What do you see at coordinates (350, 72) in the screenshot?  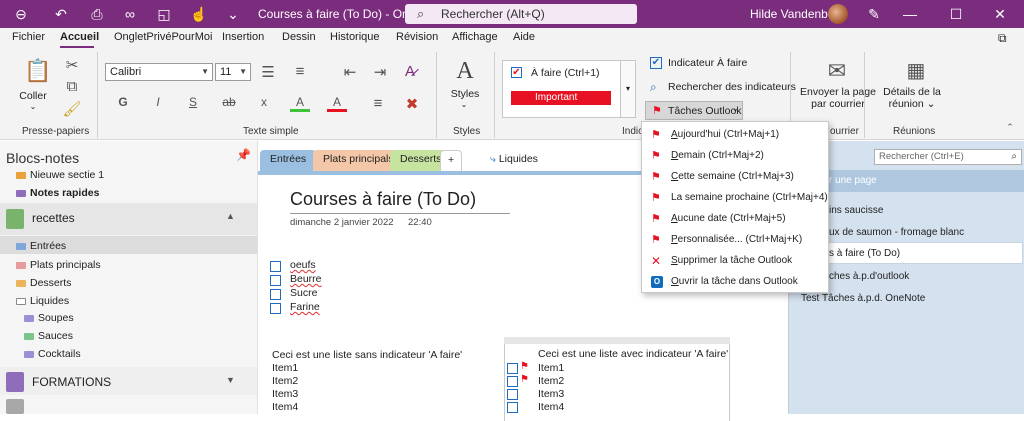 I see `decrease-indent-icon: ⇤` at bounding box center [350, 72].